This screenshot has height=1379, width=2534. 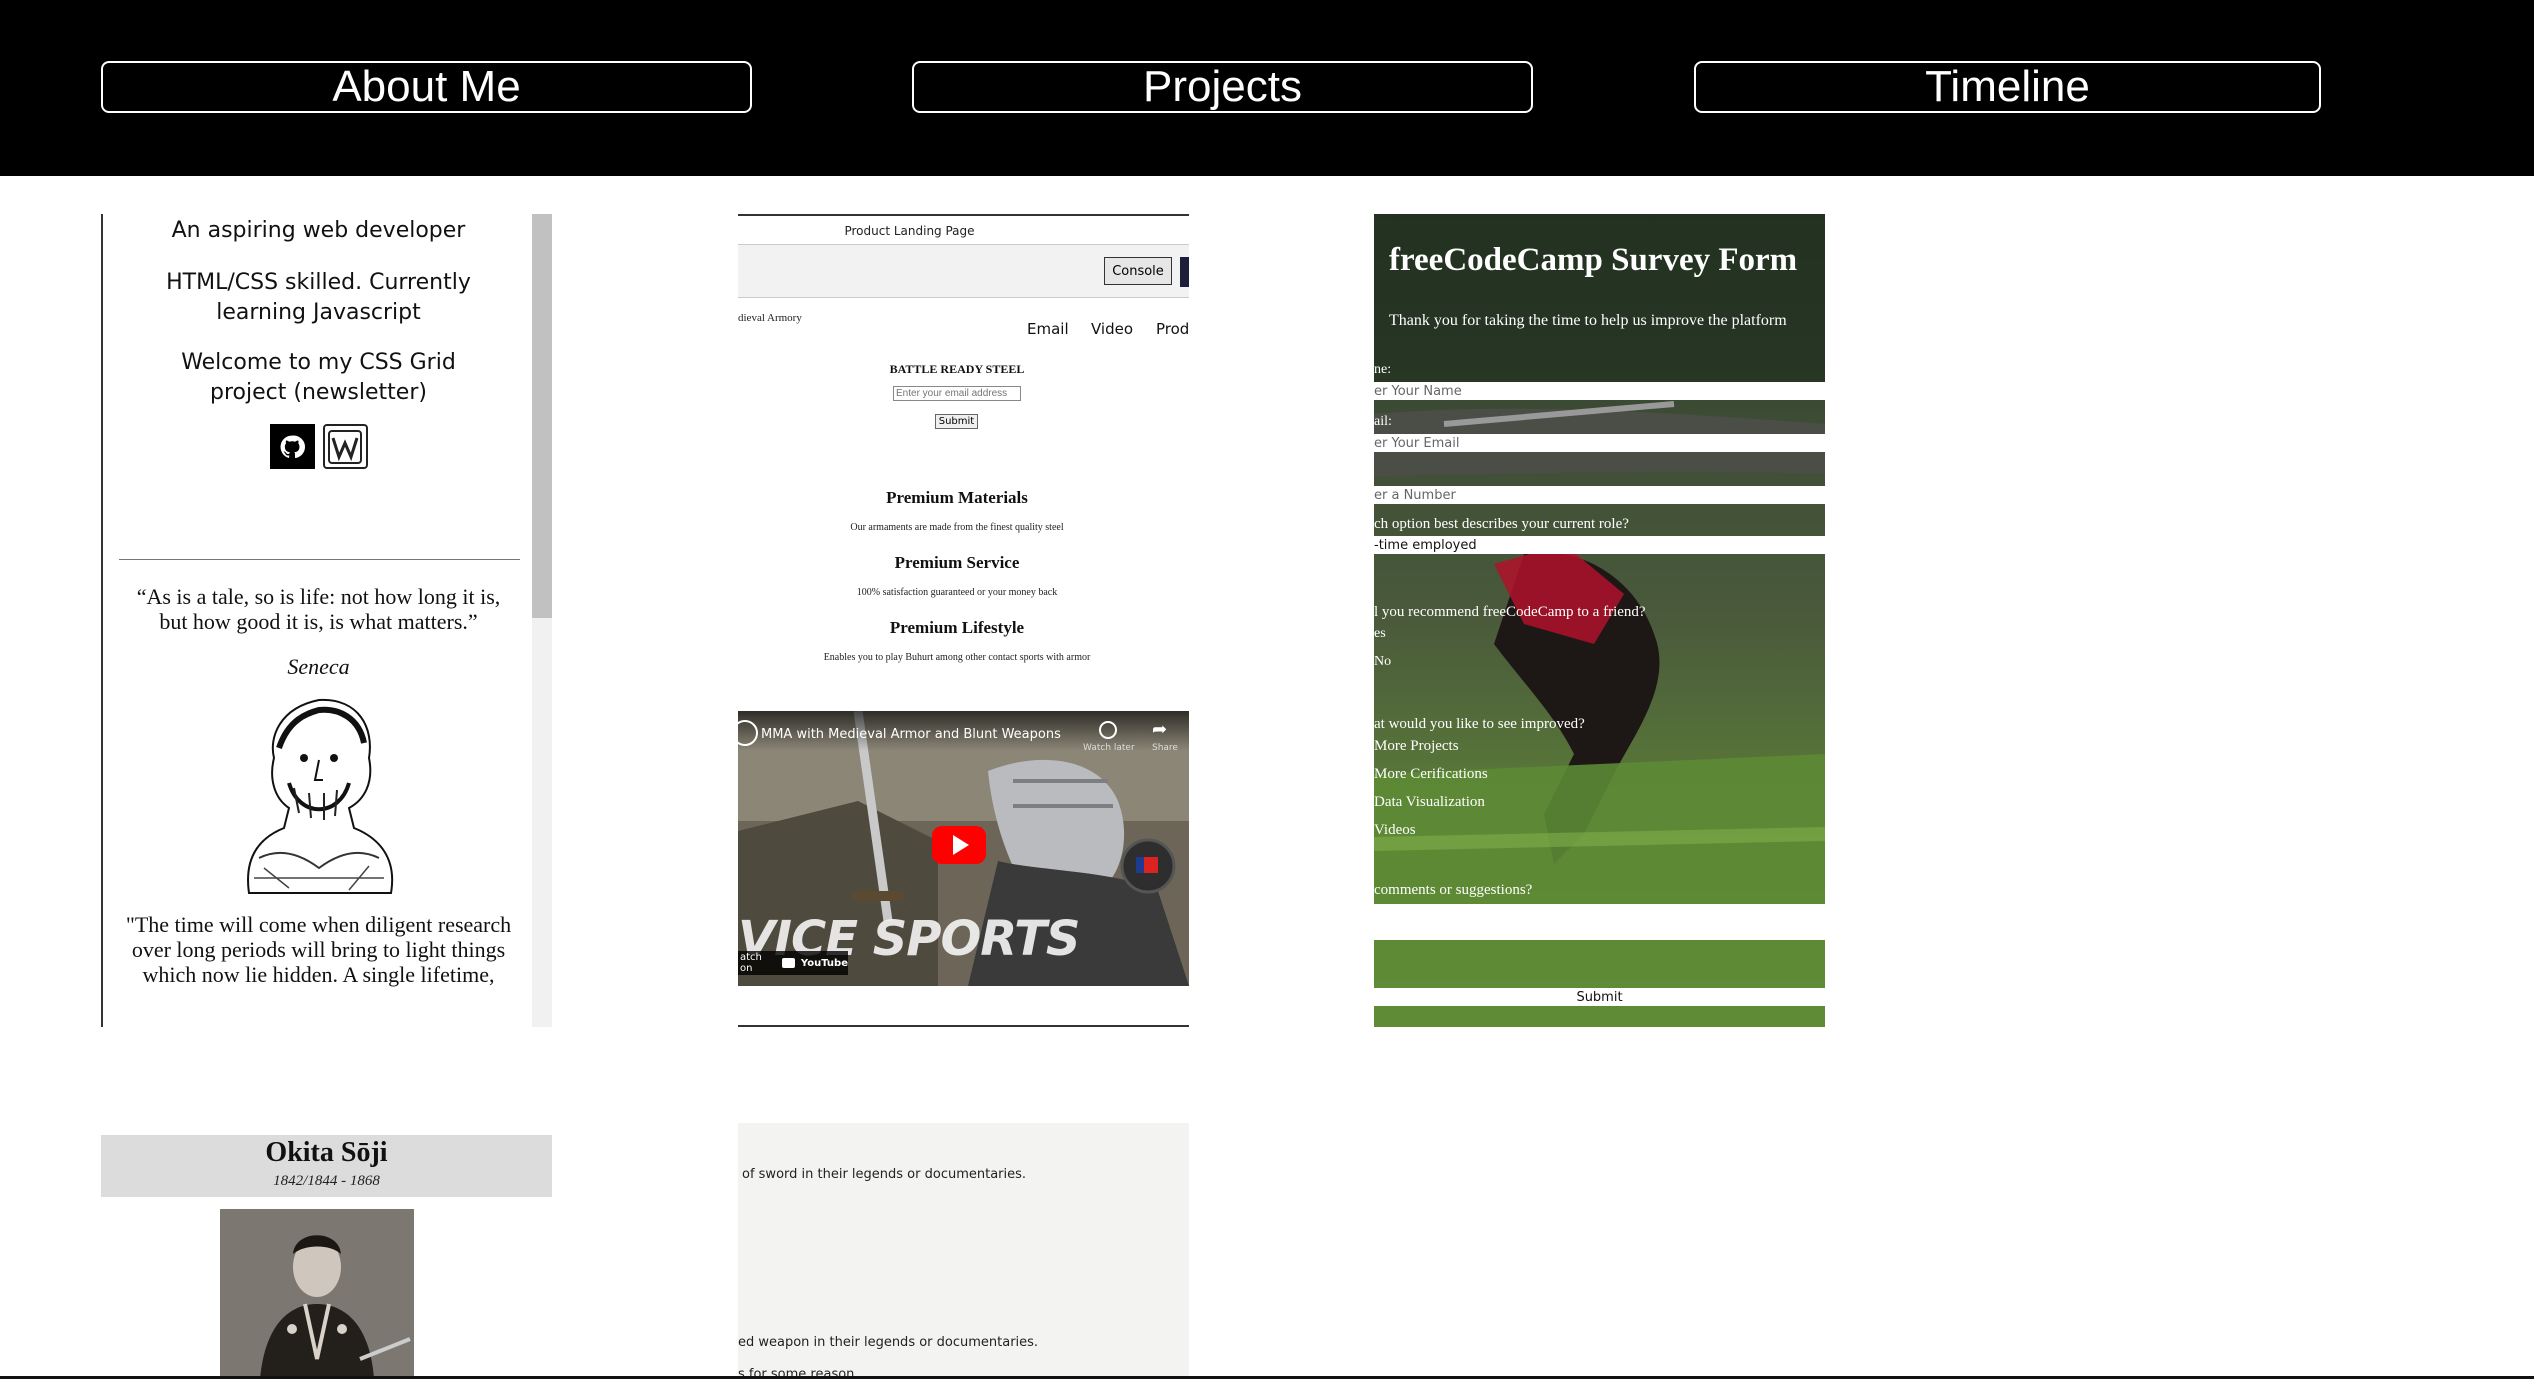 What do you see at coordinates (824, 963) in the screenshot?
I see `youtube-label: YouTube` at bounding box center [824, 963].